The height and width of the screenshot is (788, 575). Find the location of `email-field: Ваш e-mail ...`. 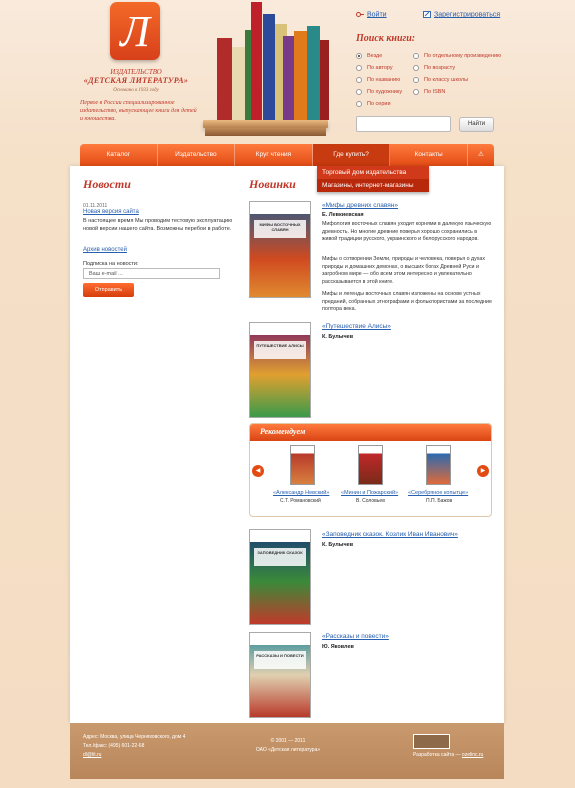

email-field: Ваш e-mail ... is located at coordinates (151, 273).